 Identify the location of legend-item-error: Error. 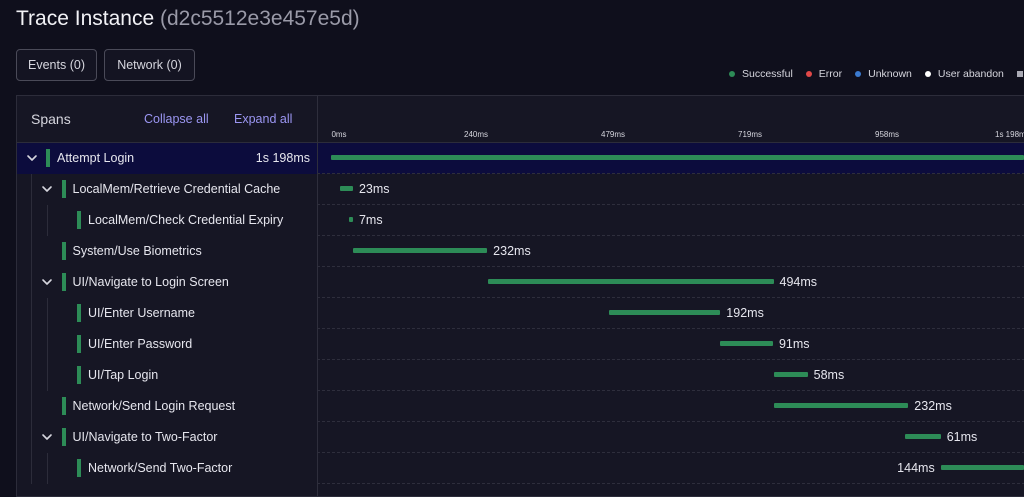
(824, 74).